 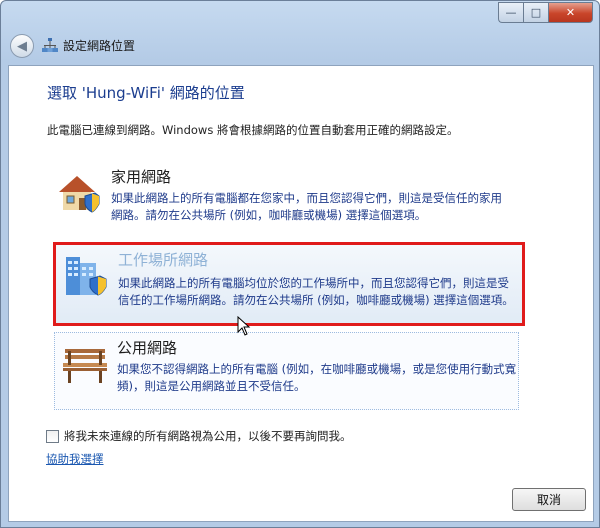 What do you see at coordinates (570, 12) in the screenshot?
I see `close-button: ✕` at bounding box center [570, 12].